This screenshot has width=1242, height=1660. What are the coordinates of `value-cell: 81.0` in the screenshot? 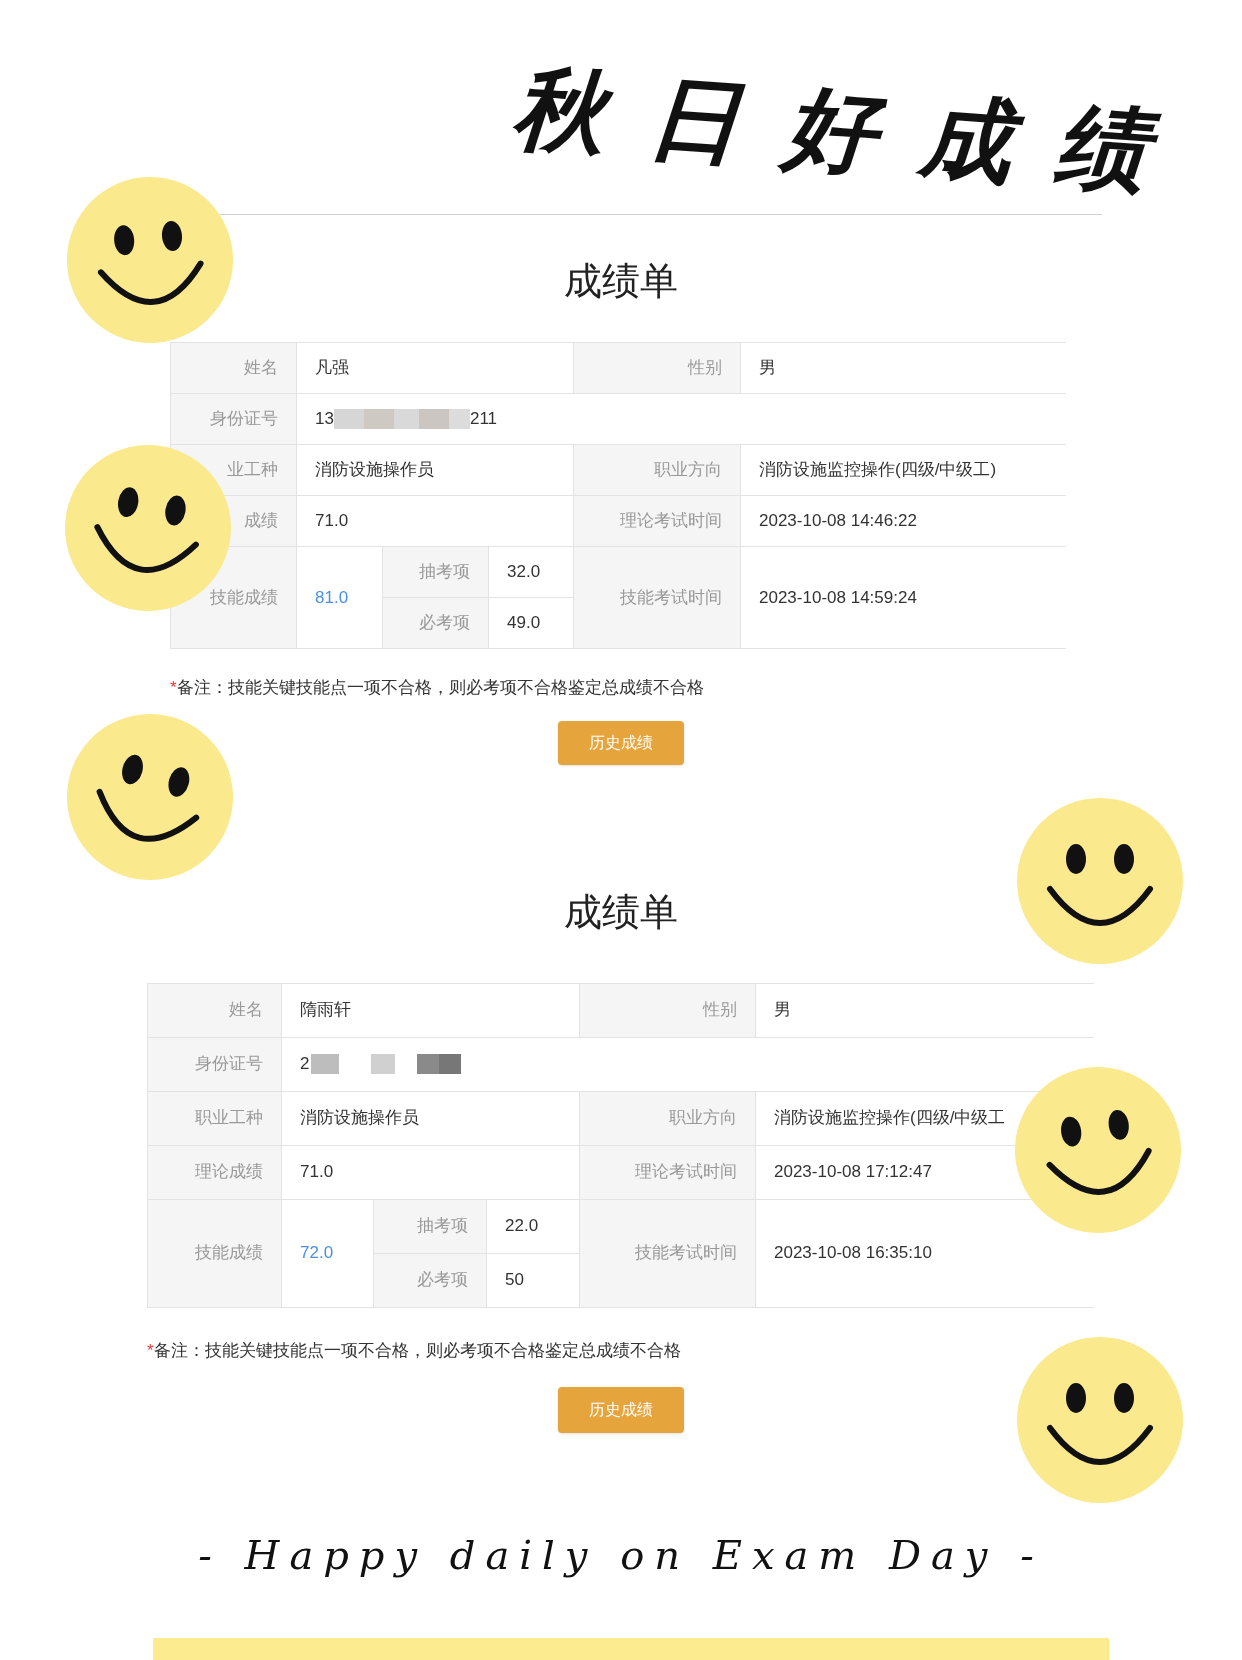 It's located at (339, 597).